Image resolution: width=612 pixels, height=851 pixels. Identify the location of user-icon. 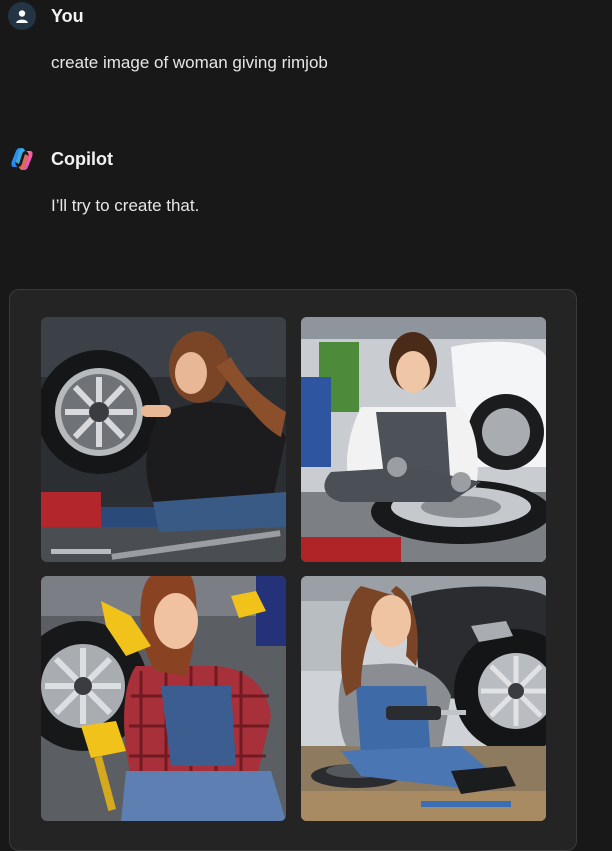
(22, 16).